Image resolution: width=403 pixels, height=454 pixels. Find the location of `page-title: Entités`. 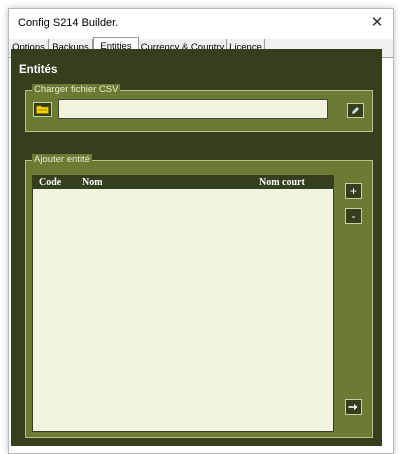

page-title: Entités is located at coordinates (38, 70).